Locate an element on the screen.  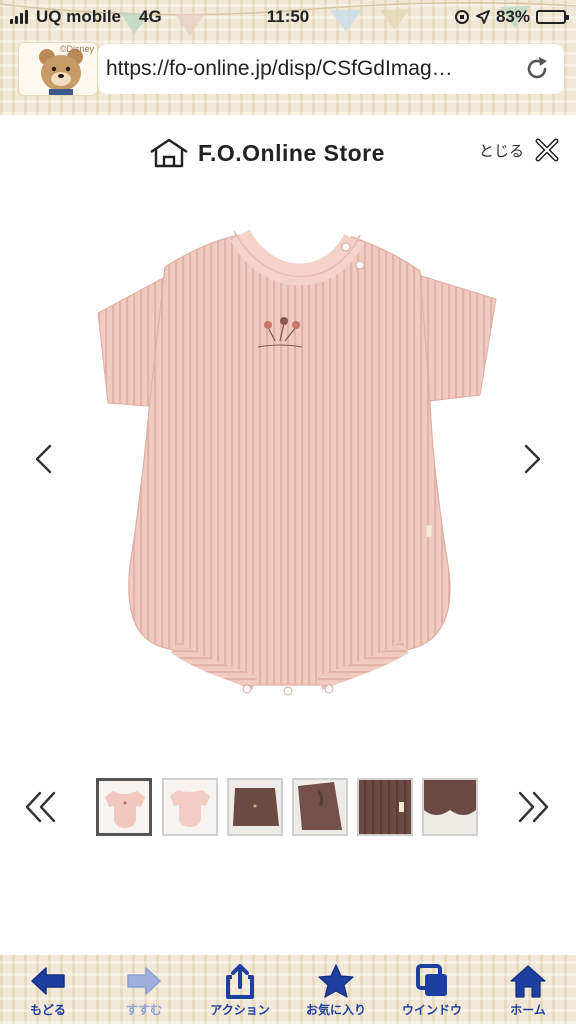
forward-button: すすむ is located at coordinates (144, 990).